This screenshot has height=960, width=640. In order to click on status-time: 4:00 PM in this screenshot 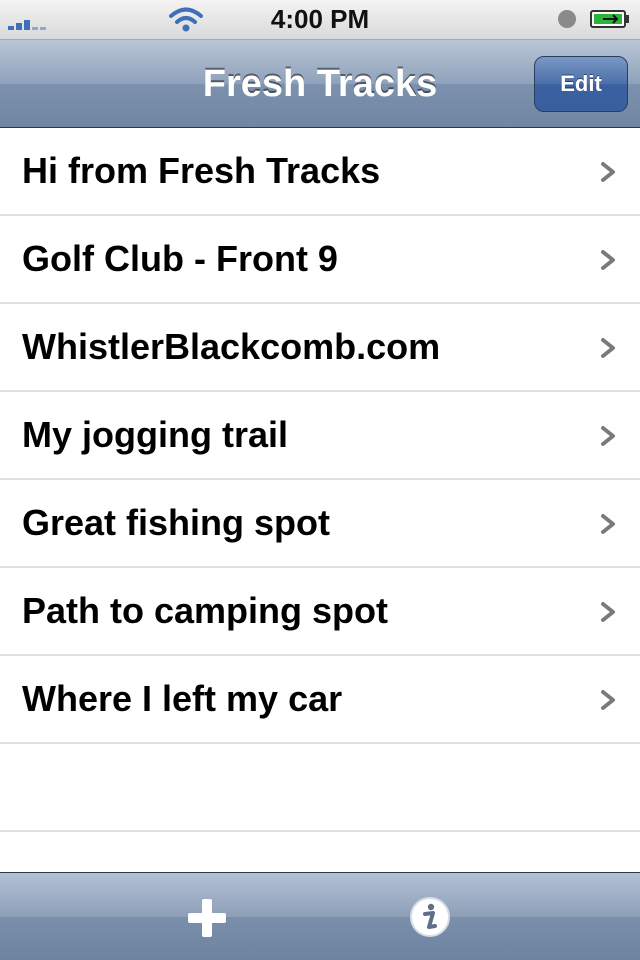, I will do `click(320, 19)`.